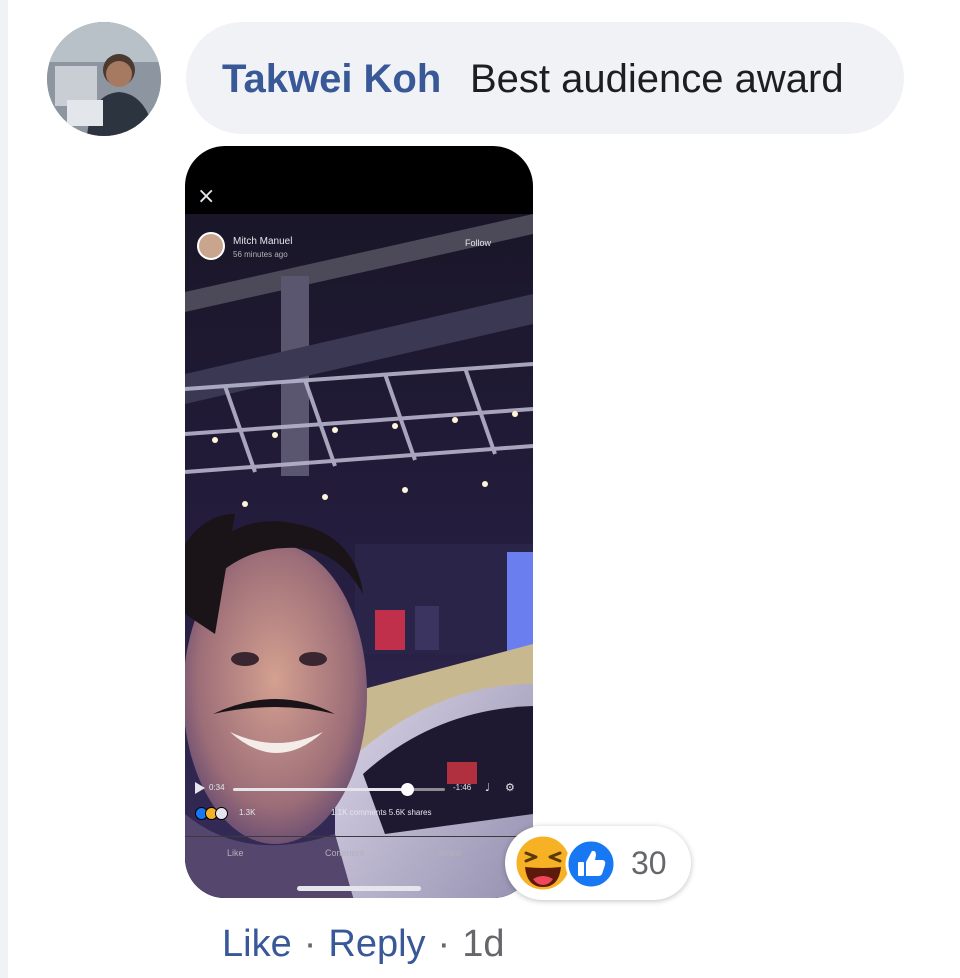 This screenshot has width=960, height=978. What do you see at coordinates (657, 79) in the screenshot?
I see `comment-text: Best audience award` at bounding box center [657, 79].